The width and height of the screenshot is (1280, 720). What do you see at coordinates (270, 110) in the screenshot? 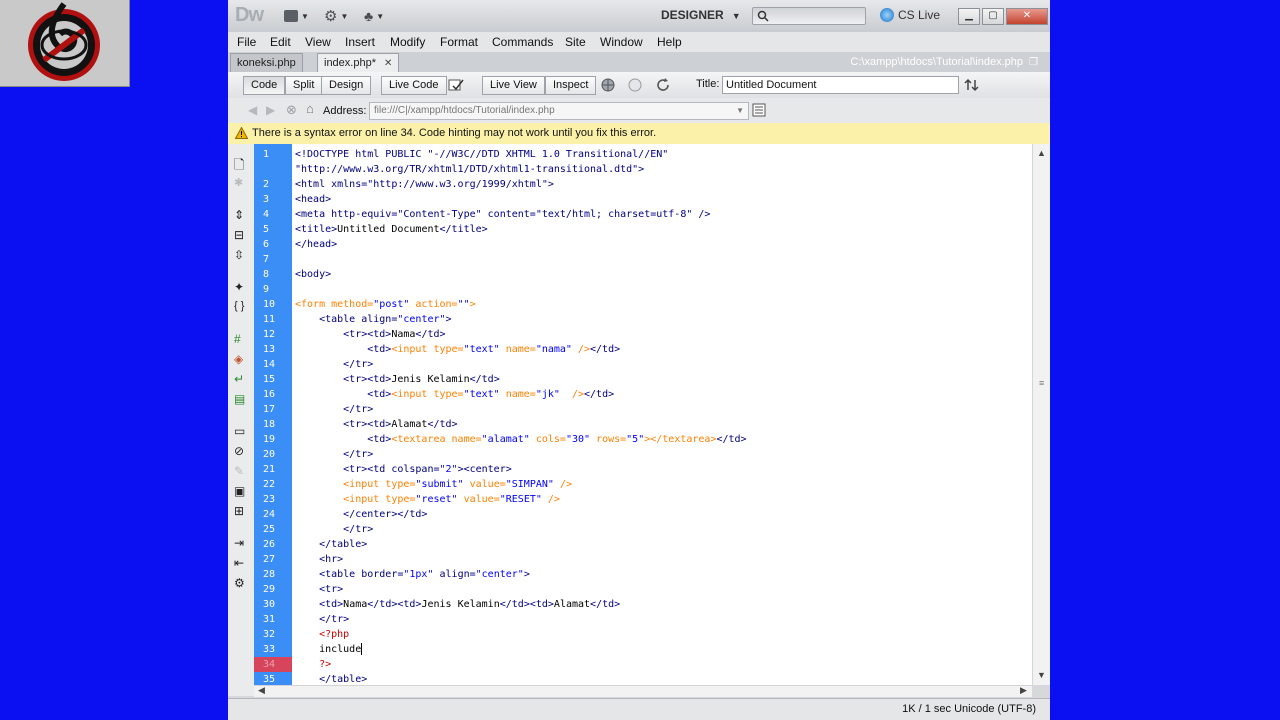
I see `forward-icon: ▶` at bounding box center [270, 110].